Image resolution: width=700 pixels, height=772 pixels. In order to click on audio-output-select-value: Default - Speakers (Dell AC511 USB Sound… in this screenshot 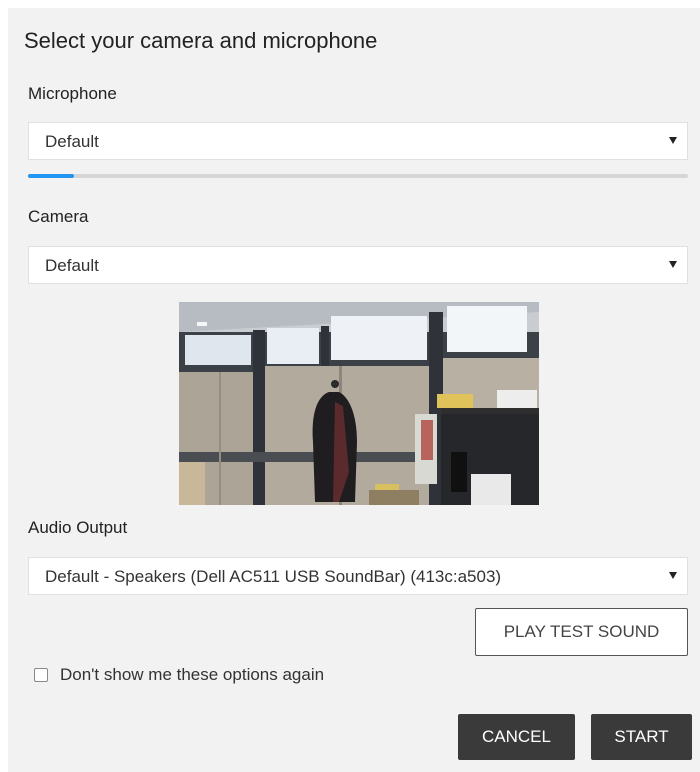, I will do `click(273, 576)`.